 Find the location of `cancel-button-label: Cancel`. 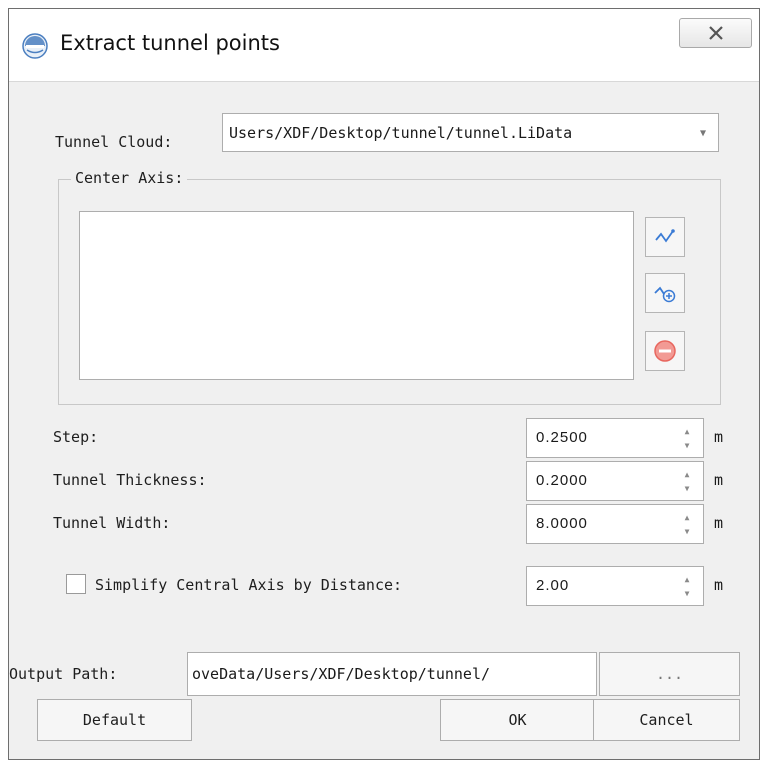

cancel-button-label: Cancel is located at coordinates (666, 720).